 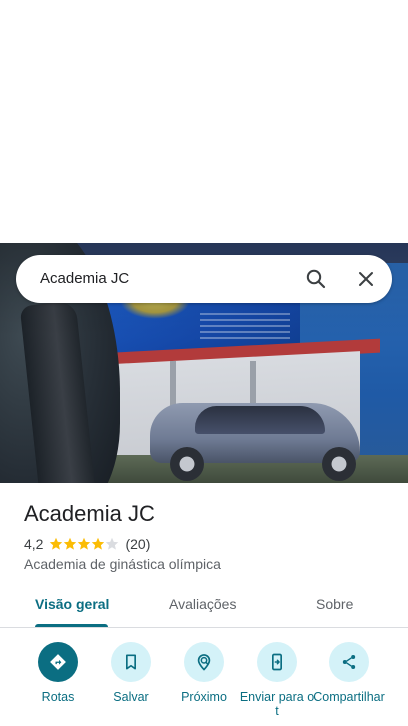 I want to click on directions-icon, so click(x=58, y=662).